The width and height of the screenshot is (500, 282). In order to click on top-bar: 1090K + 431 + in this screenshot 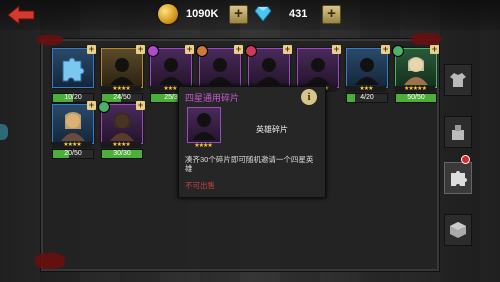, I will do `click(250, 15)`.